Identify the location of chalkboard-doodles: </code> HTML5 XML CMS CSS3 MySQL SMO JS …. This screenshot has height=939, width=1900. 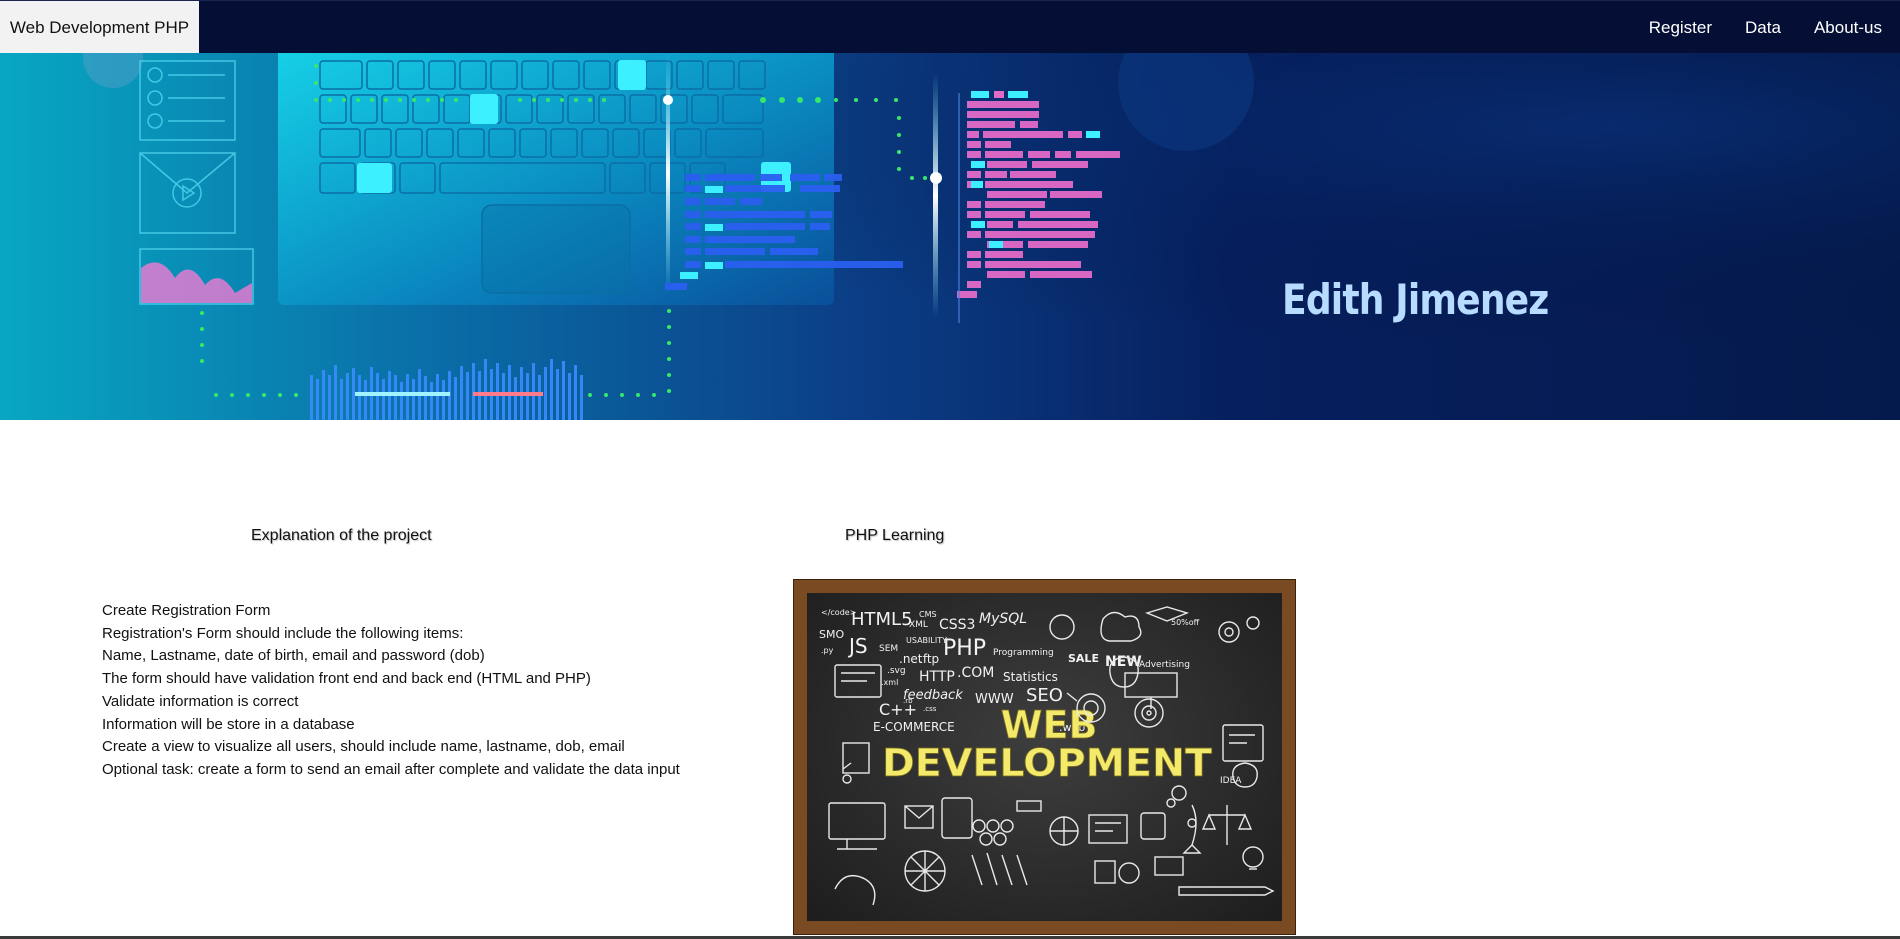
(1047, 756).